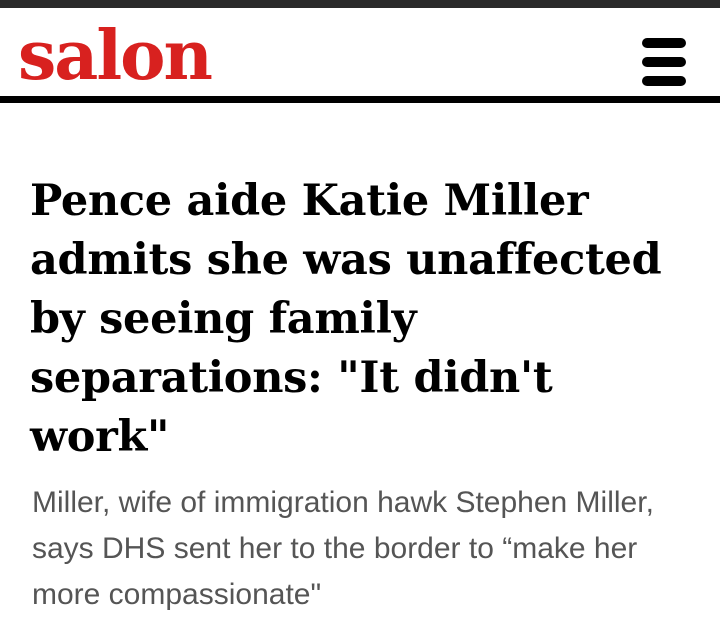 Image resolution: width=720 pixels, height=642 pixels. What do you see at coordinates (360, 99) in the screenshot?
I see `header-divider` at bounding box center [360, 99].